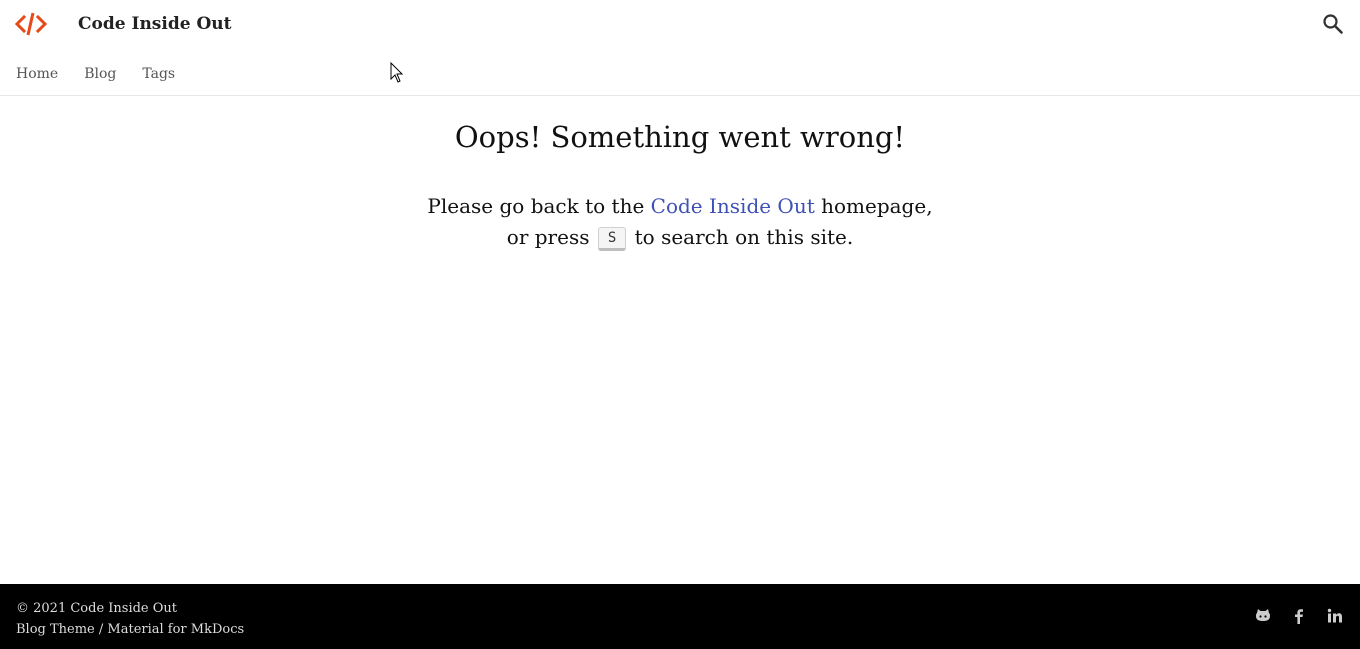 The height and width of the screenshot is (649, 1360). I want to click on material-mkdocs-link: Material for MkDocs, so click(175, 629).